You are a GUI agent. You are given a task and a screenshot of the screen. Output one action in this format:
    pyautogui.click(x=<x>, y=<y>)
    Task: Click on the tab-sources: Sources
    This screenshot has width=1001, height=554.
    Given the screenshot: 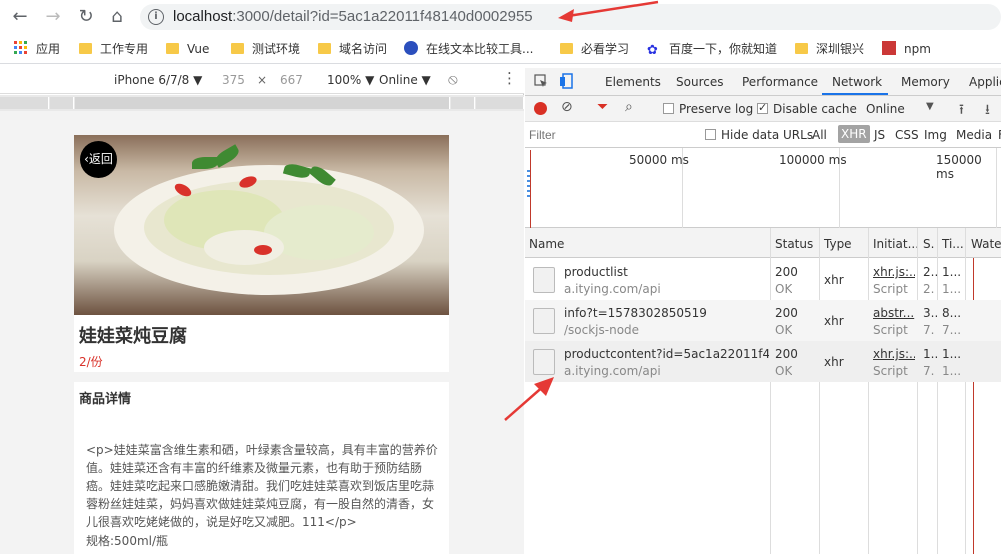 What is the action you would take?
    pyautogui.click(x=699, y=82)
    